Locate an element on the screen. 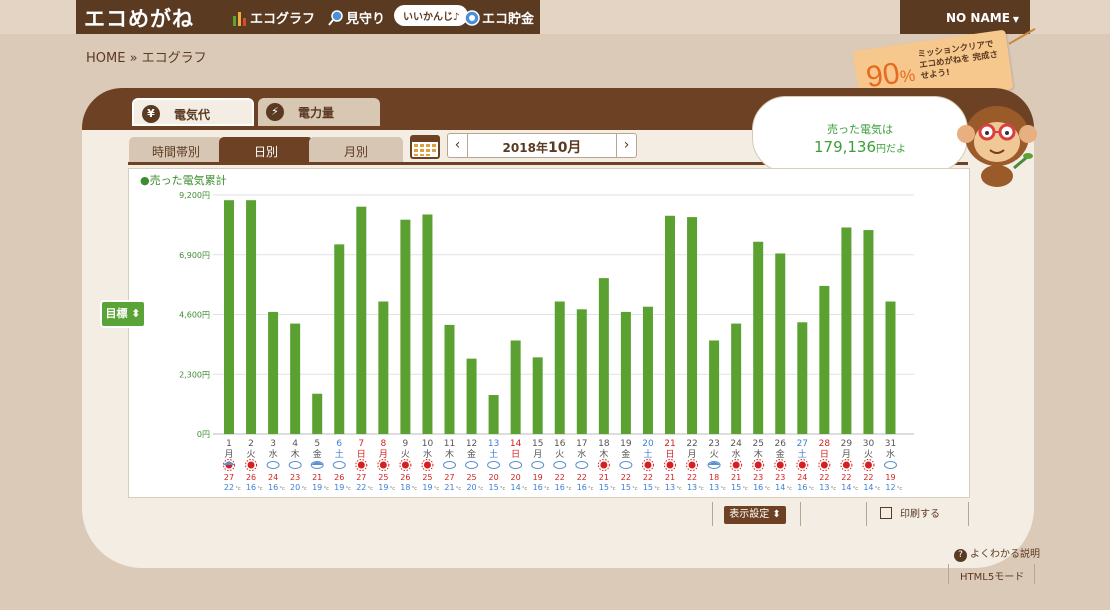  tab-electricity-cost-label: 電気代 is located at coordinates (192, 115).